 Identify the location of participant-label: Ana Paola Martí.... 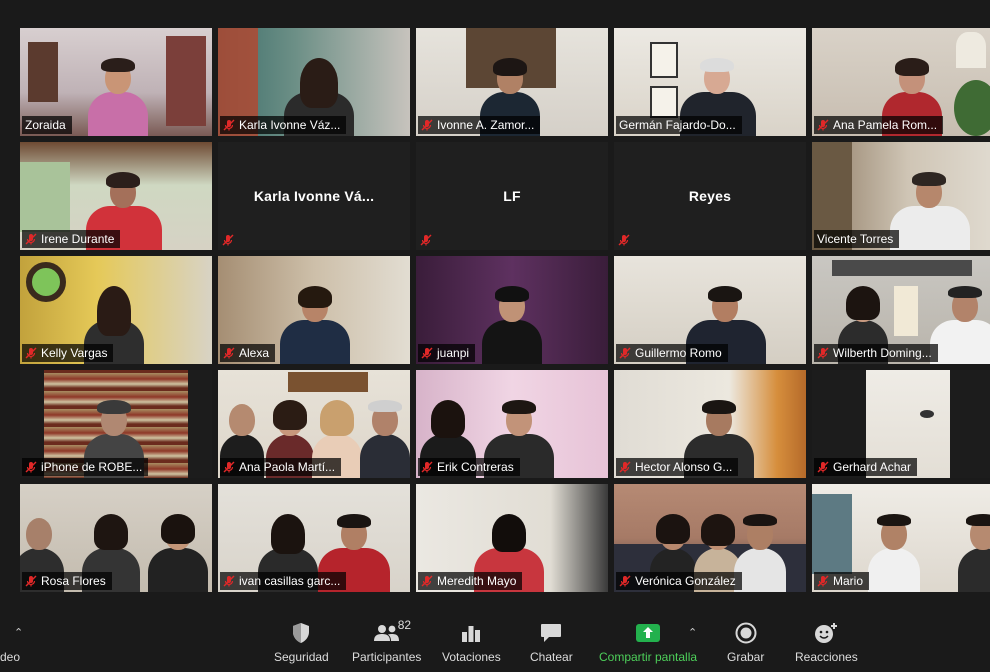
(281, 467).